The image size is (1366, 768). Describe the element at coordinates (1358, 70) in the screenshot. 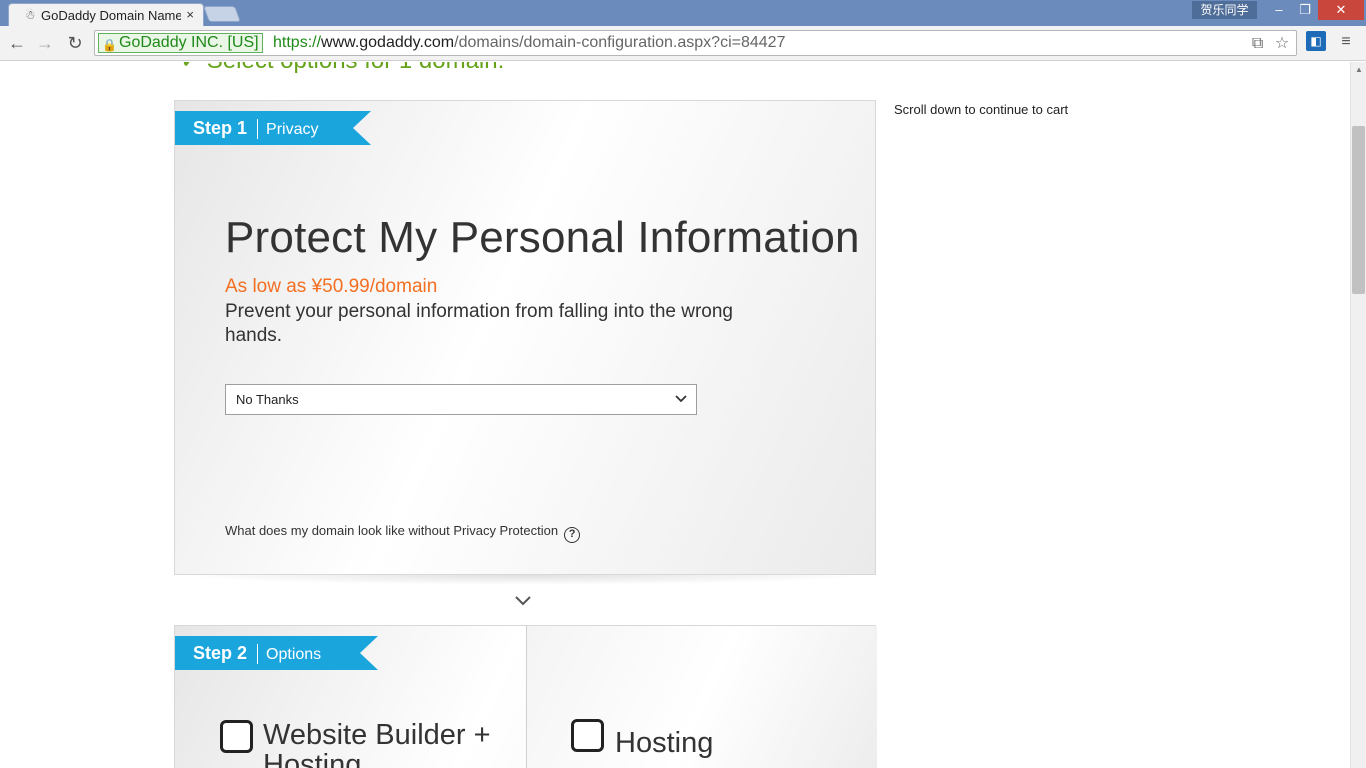

I see `scroll-up-arrow-icon: ▲` at that location.